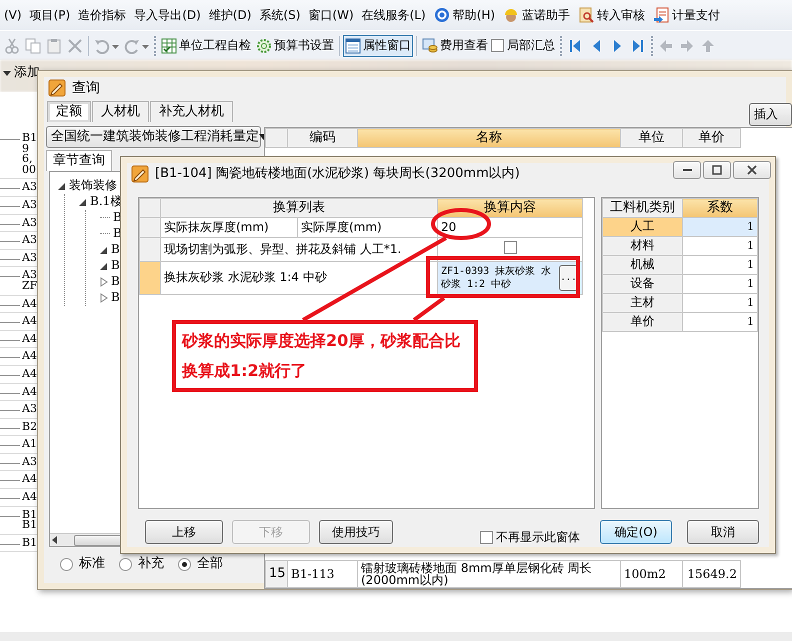 This screenshot has height=641, width=792. I want to click on column-header: 编码, so click(323, 138).